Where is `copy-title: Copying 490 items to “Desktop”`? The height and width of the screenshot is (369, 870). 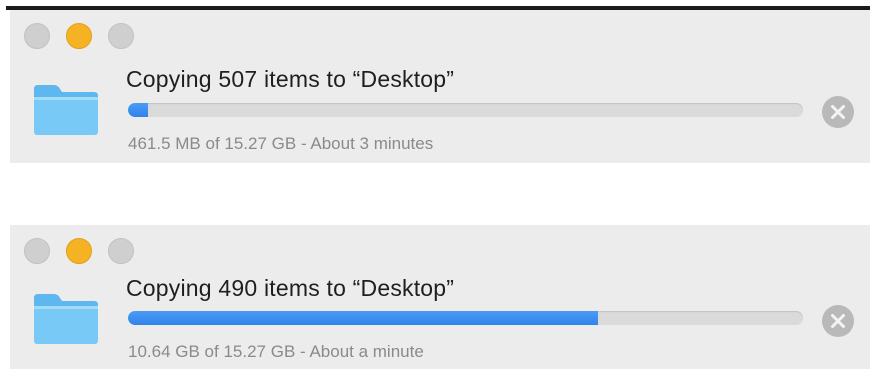 copy-title: Copying 490 items to “Desktop” is located at coordinates (290, 288).